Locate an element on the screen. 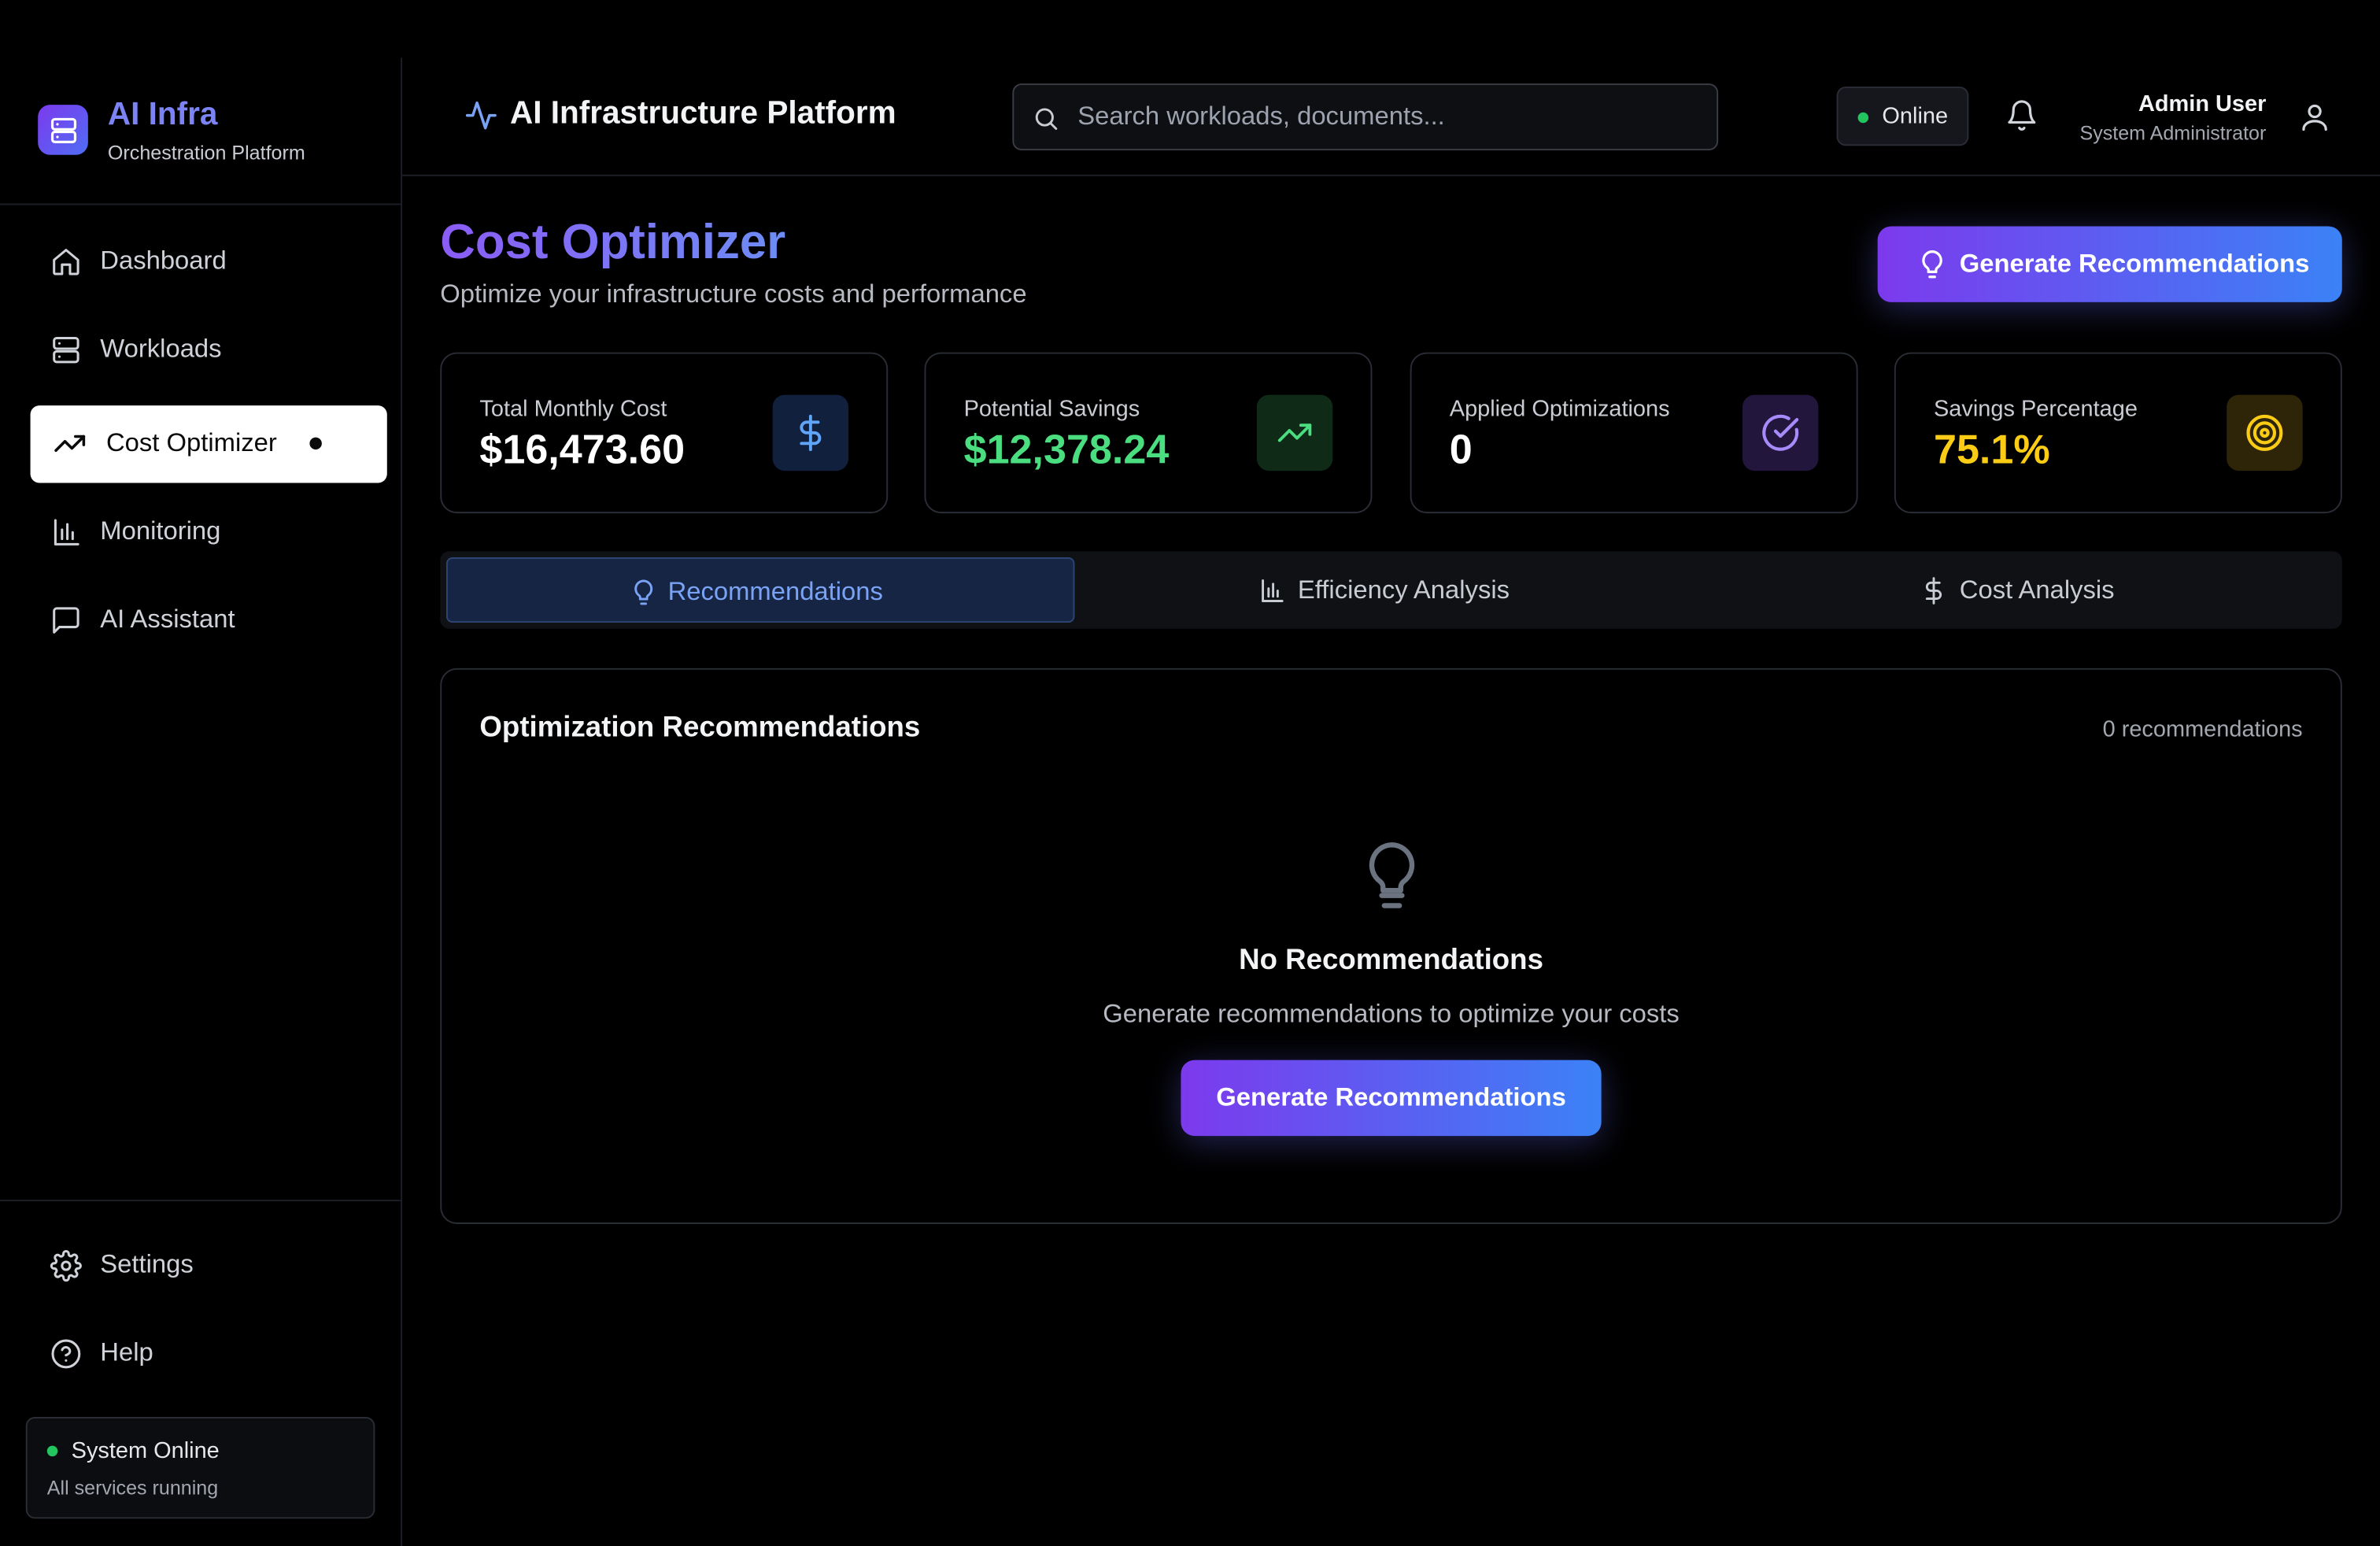  online-status-pill: Online is located at coordinates (1902, 116).